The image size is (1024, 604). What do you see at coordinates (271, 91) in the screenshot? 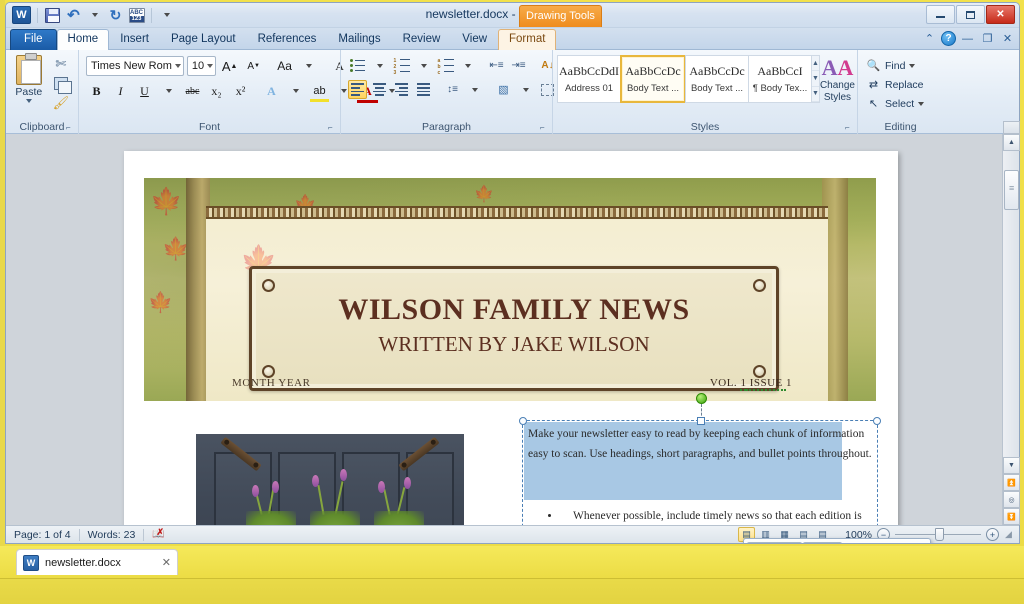
I see `text-effects-button: A` at bounding box center [271, 91].